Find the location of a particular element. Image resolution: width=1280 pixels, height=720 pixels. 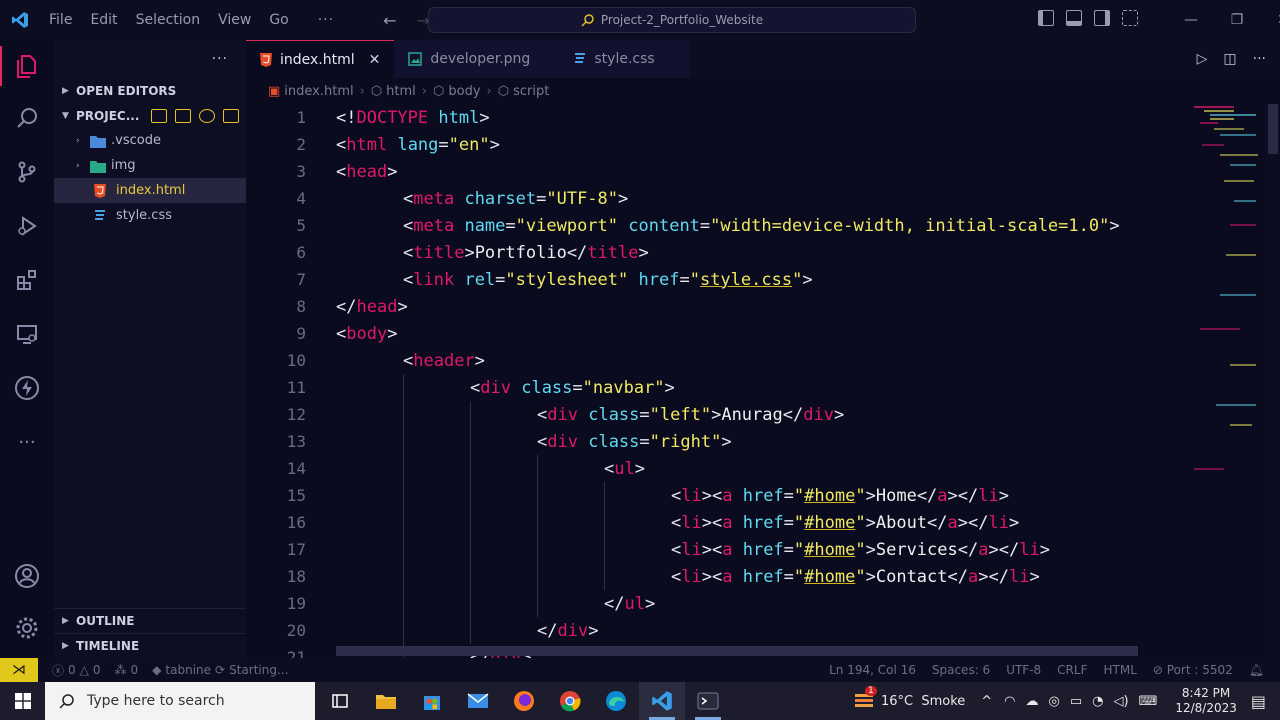

vscode-taskbar-icon is located at coordinates (662, 701).